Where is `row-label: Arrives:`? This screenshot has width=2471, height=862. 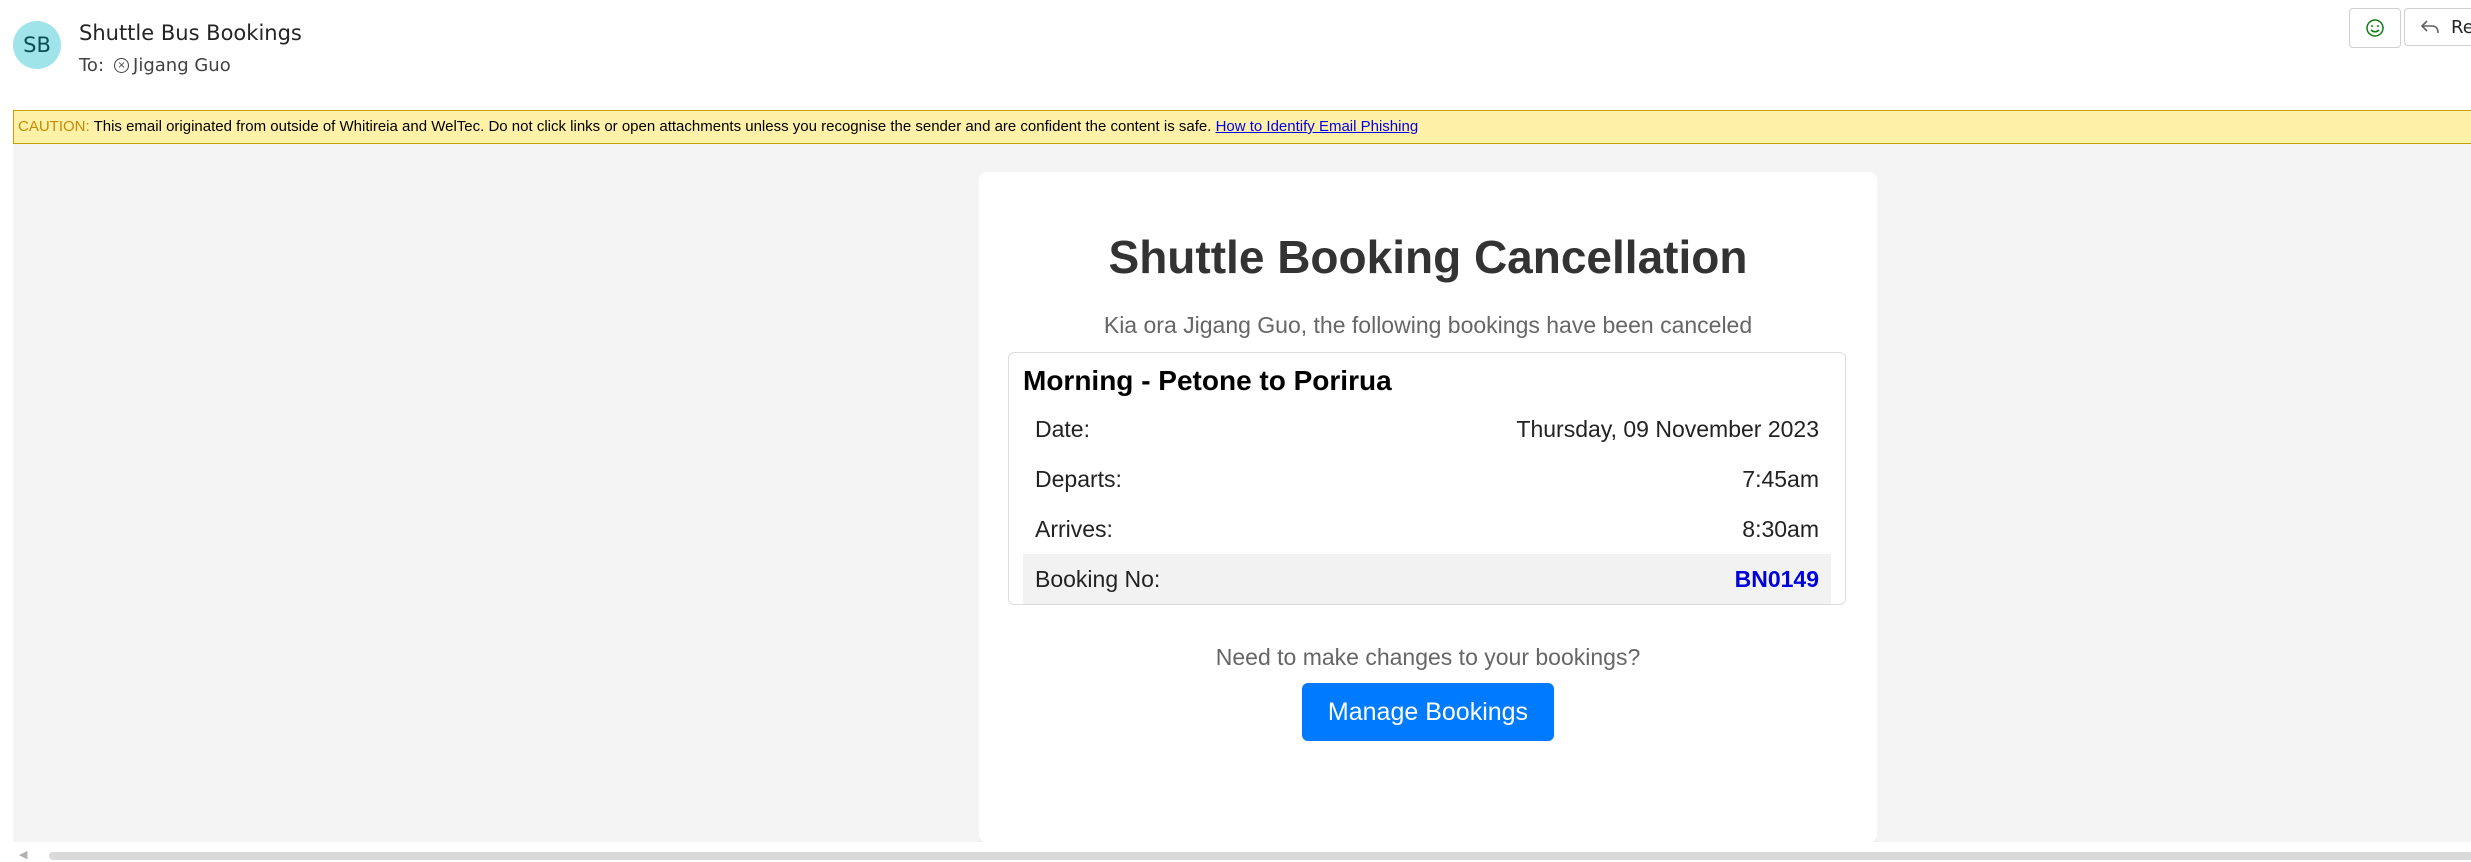 row-label: Arrives: is located at coordinates (1074, 528).